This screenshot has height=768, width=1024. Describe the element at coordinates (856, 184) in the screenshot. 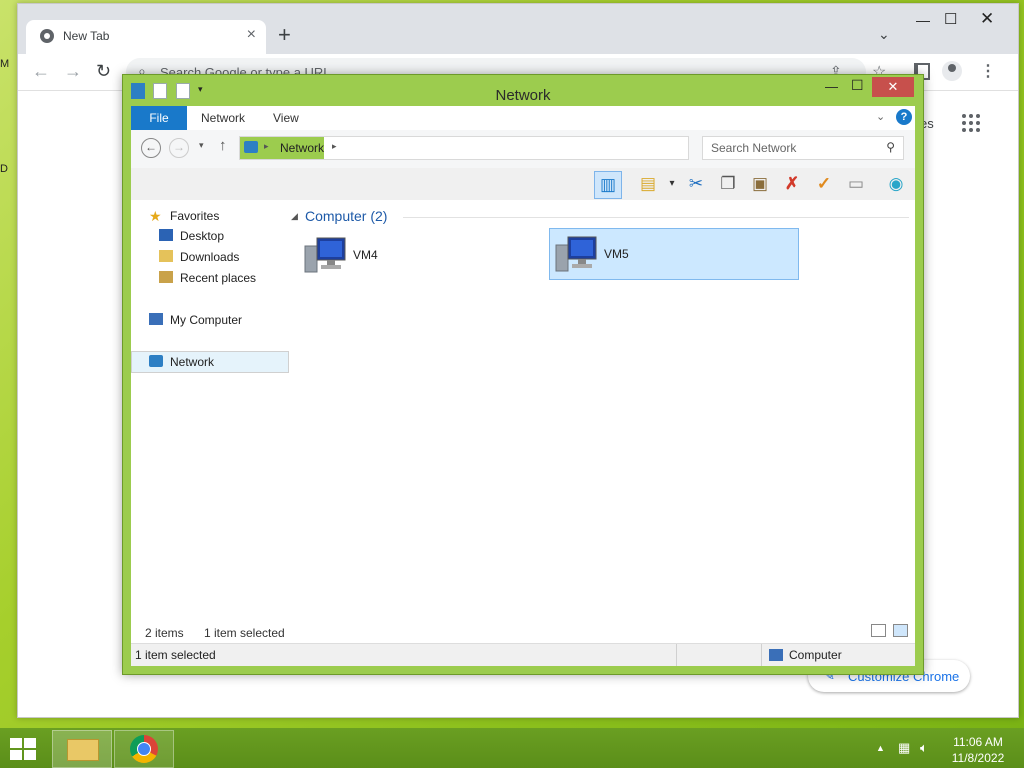

I see `rename-icon: ▭` at that location.